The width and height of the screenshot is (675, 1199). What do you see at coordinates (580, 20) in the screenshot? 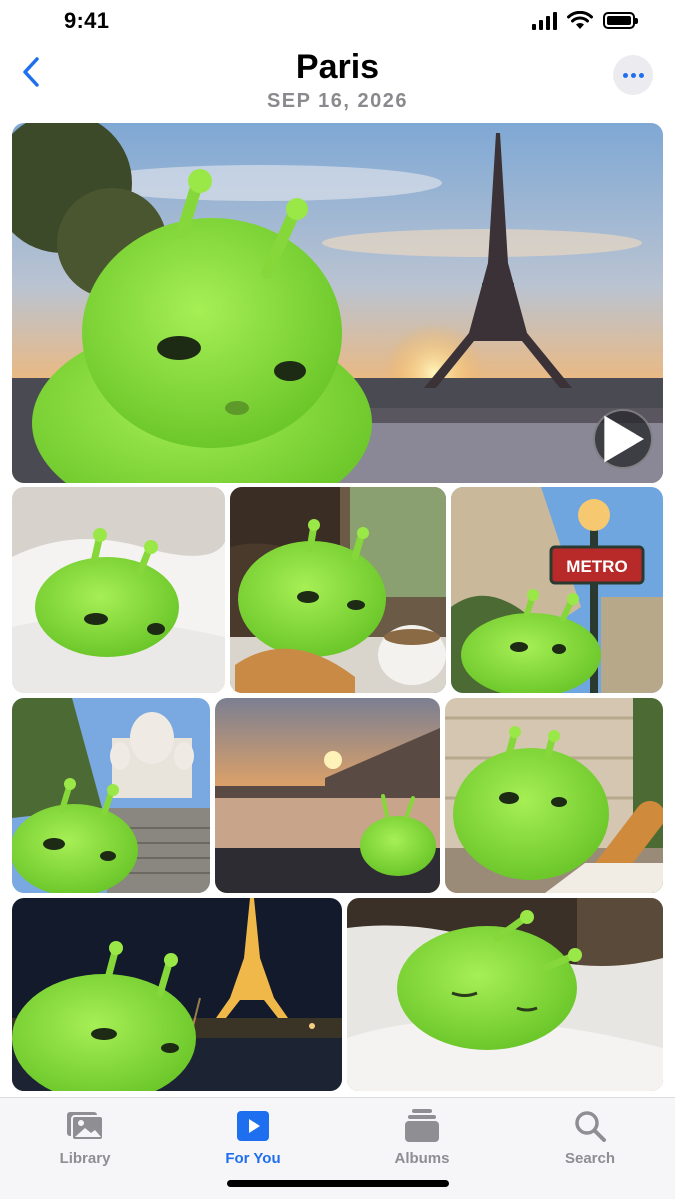
I see `wifi-icon` at bounding box center [580, 20].